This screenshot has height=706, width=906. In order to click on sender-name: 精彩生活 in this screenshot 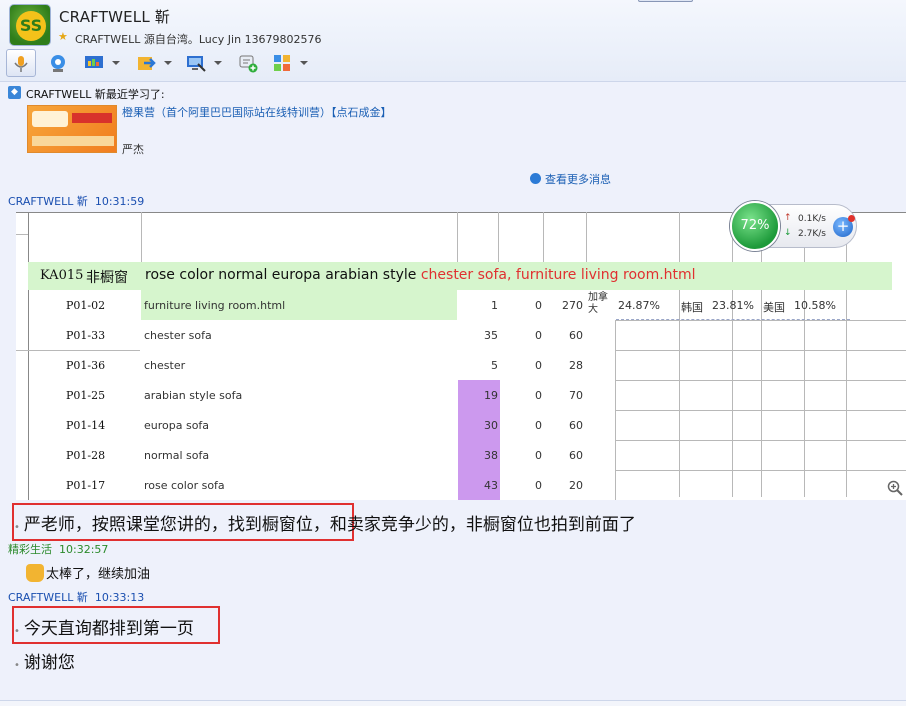, I will do `click(30, 549)`.